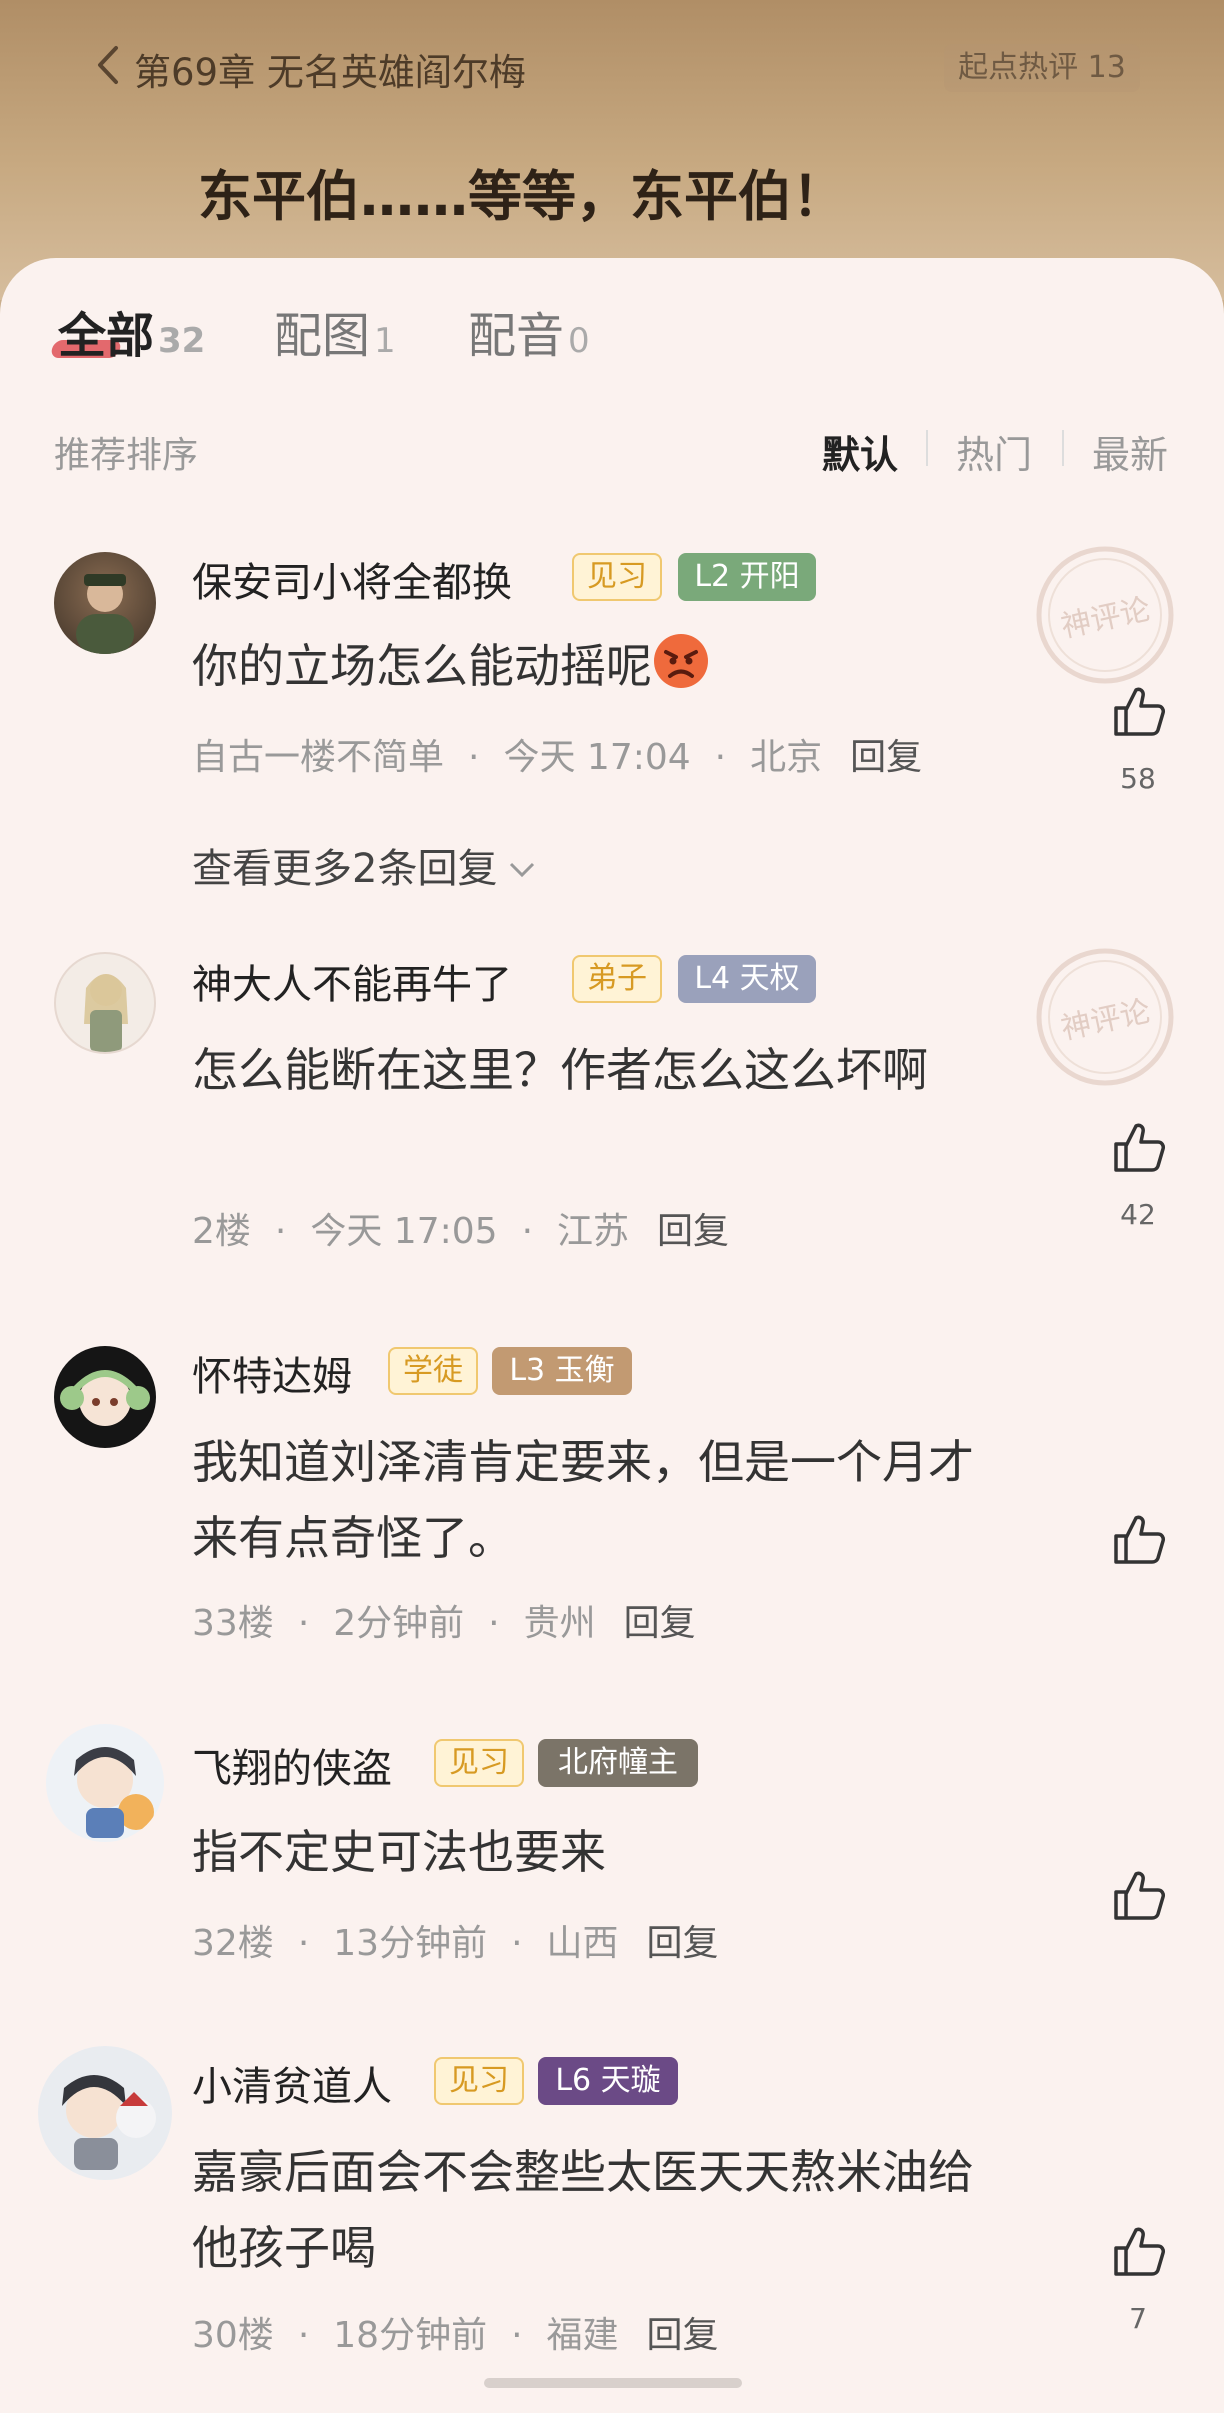 The image size is (1224, 2413). Describe the element at coordinates (233, 1623) in the screenshot. I see `floor-label: 33楼` at that location.